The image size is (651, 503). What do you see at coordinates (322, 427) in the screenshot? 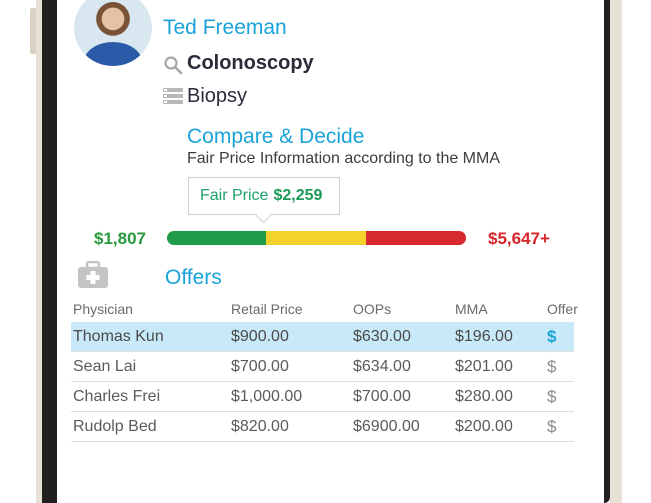
I see `table-row: Rudolp Bed $820.00 $6900.00 $200.00 $` at bounding box center [322, 427].